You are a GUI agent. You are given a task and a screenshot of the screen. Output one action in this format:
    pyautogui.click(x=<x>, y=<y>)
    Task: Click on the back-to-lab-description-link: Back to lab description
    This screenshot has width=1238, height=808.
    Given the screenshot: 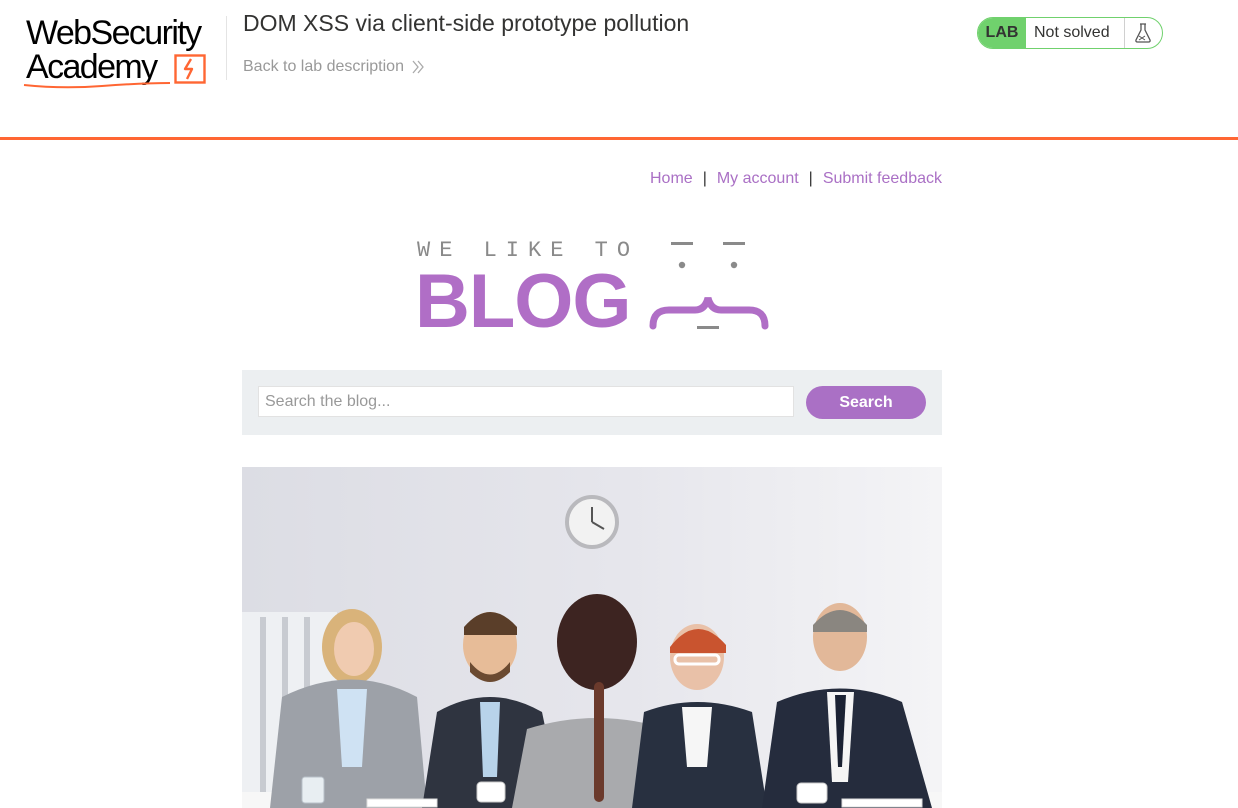 What is the action you would take?
    pyautogui.click(x=333, y=67)
    